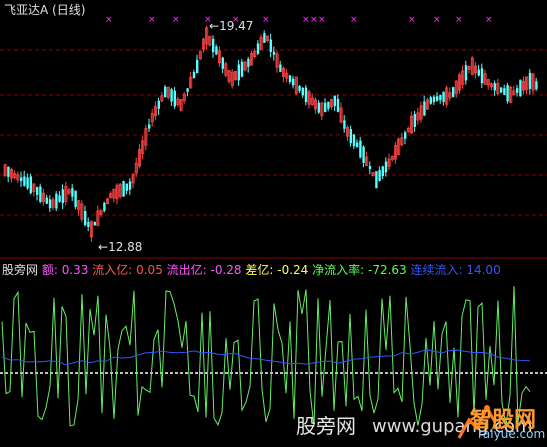  I want to click on indicator-item-value: -0.28, so click(224, 270).